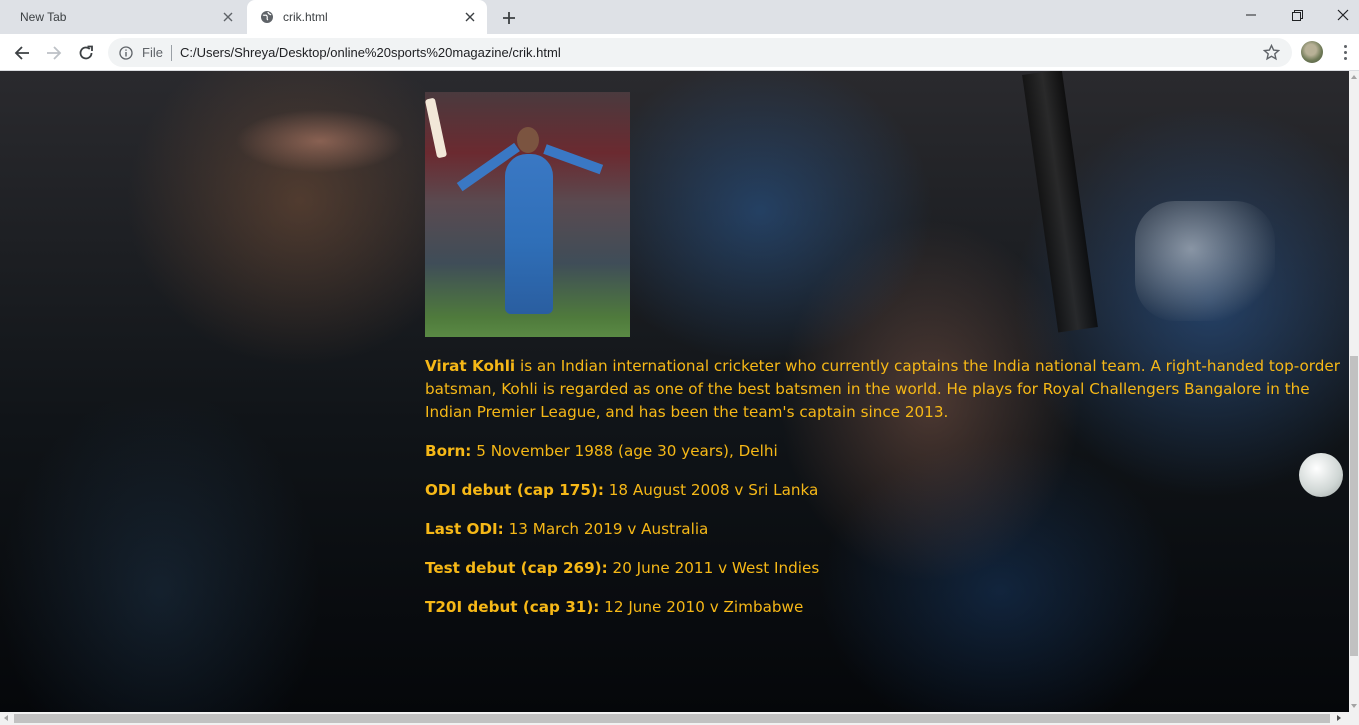 The width and height of the screenshot is (1359, 725). Describe the element at coordinates (171, 52) in the screenshot. I see `divider` at that location.